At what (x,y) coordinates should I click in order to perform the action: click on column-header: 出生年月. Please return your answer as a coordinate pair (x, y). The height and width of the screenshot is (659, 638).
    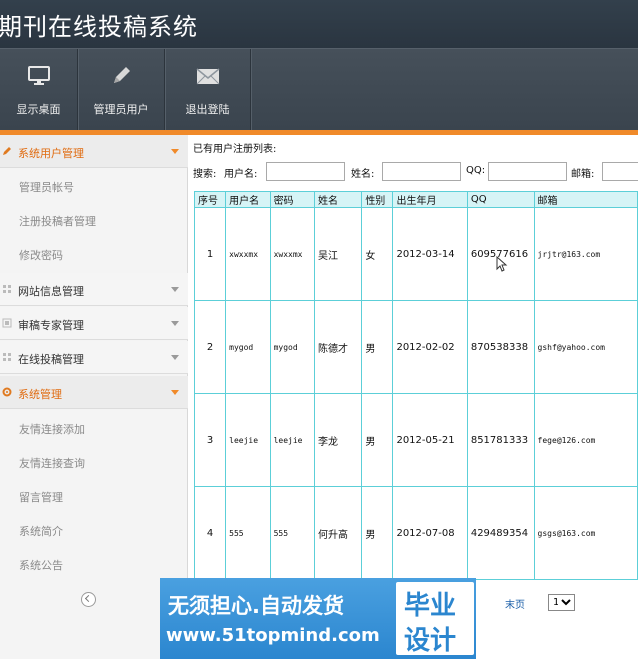
    Looking at the image, I should click on (430, 199).